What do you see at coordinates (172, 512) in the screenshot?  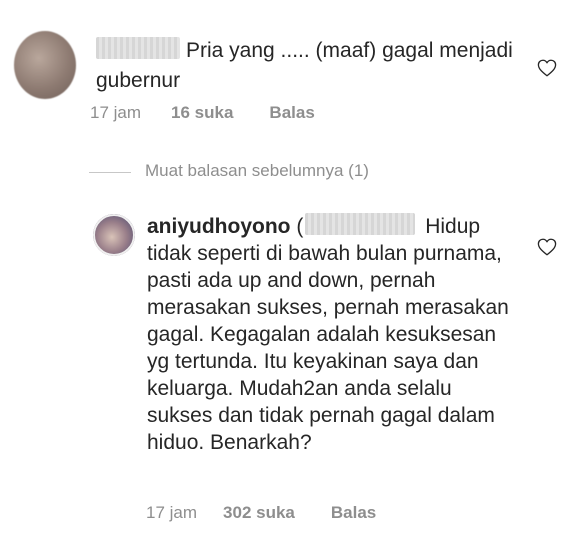 I see `reply-time: 17 jam` at bounding box center [172, 512].